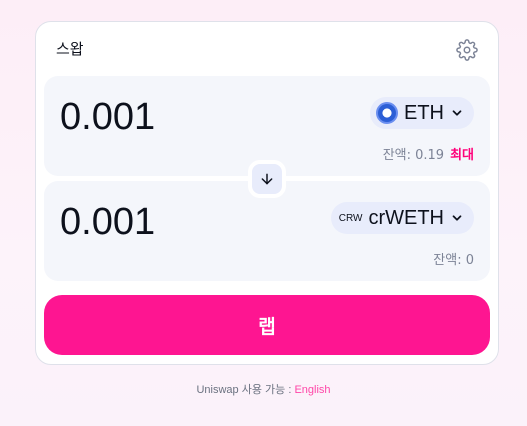  What do you see at coordinates (170, 117) in the screenshot?
I see `input-amount-field` at bounding box center [170, 117].